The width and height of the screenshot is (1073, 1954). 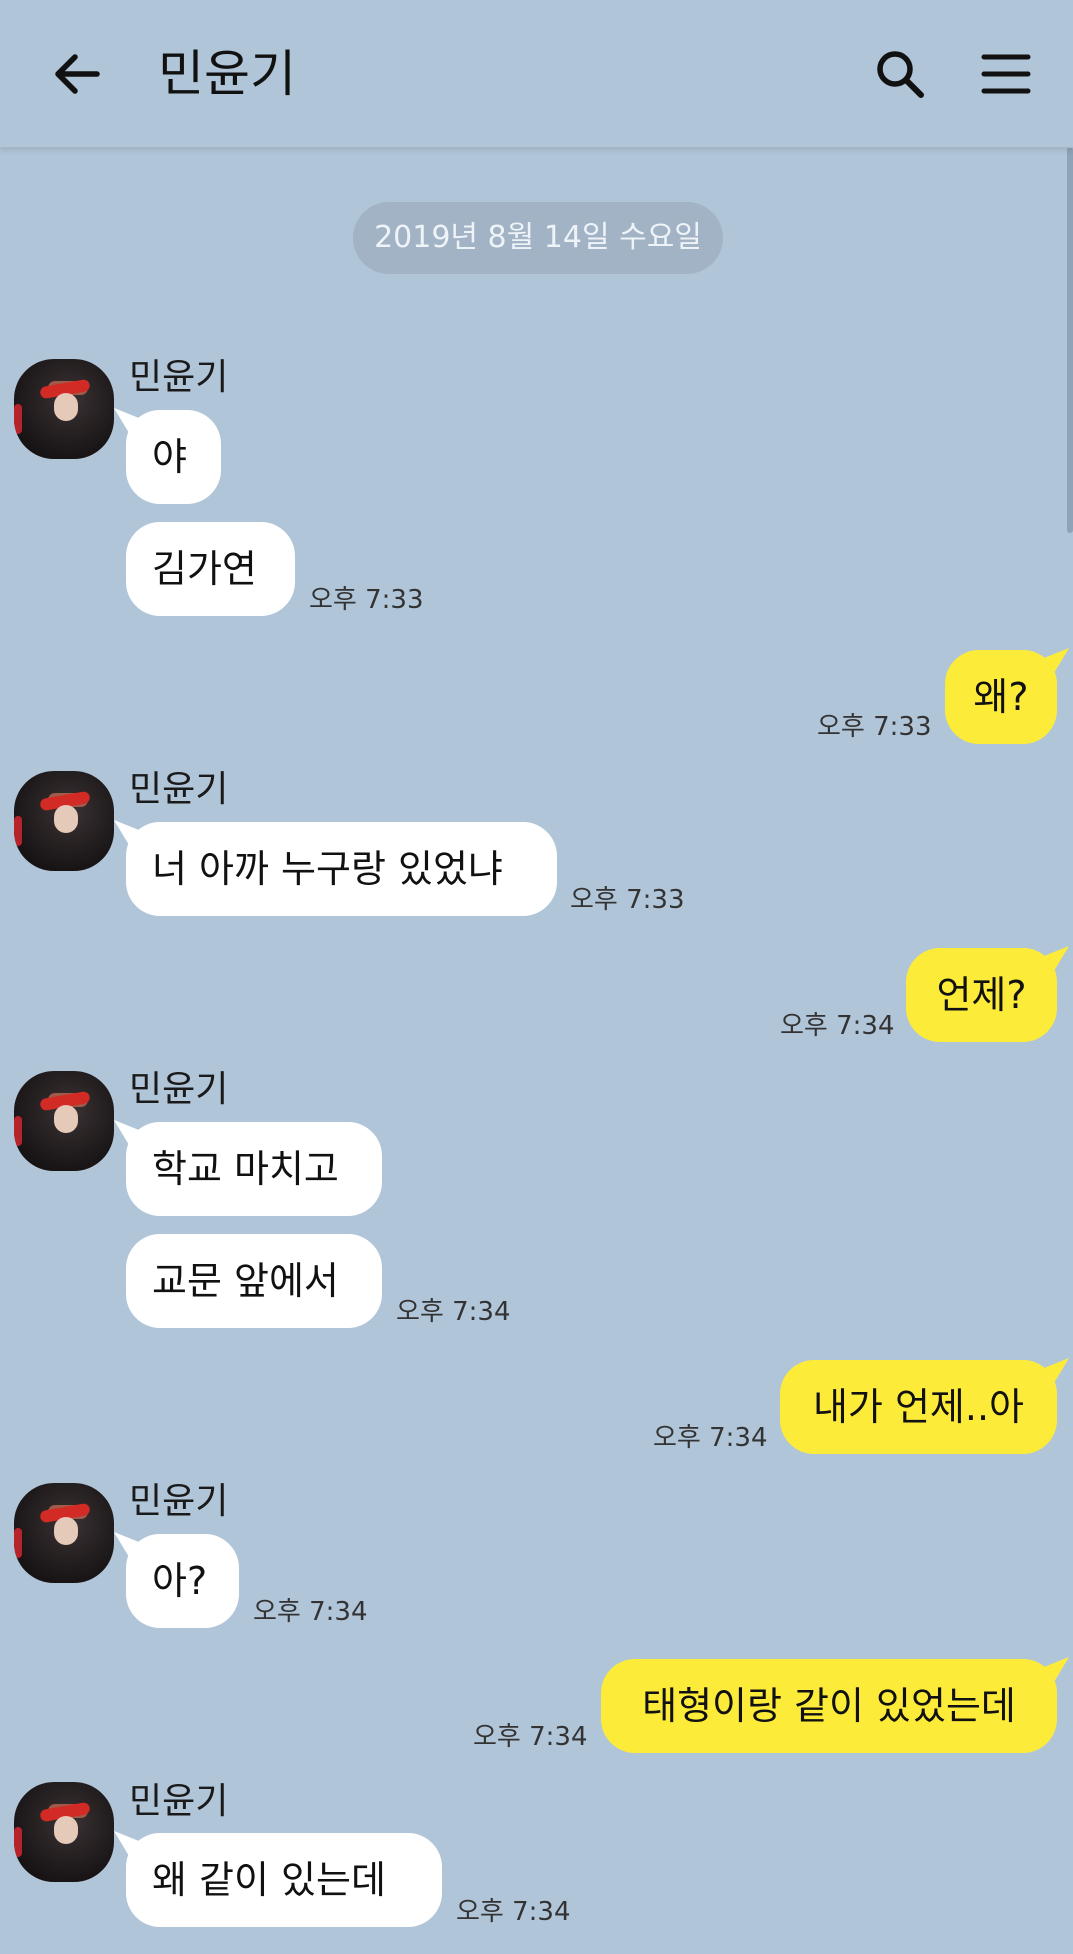 What do you see at coordinates (254, 1169) in the screenshot?
I see `incoming-message-bubble: 학교 마치고` at bounding box center [254, 1169].